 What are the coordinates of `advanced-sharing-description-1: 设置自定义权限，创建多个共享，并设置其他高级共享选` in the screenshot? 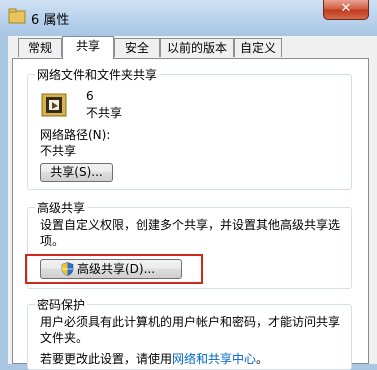 It's located at (190, 225).